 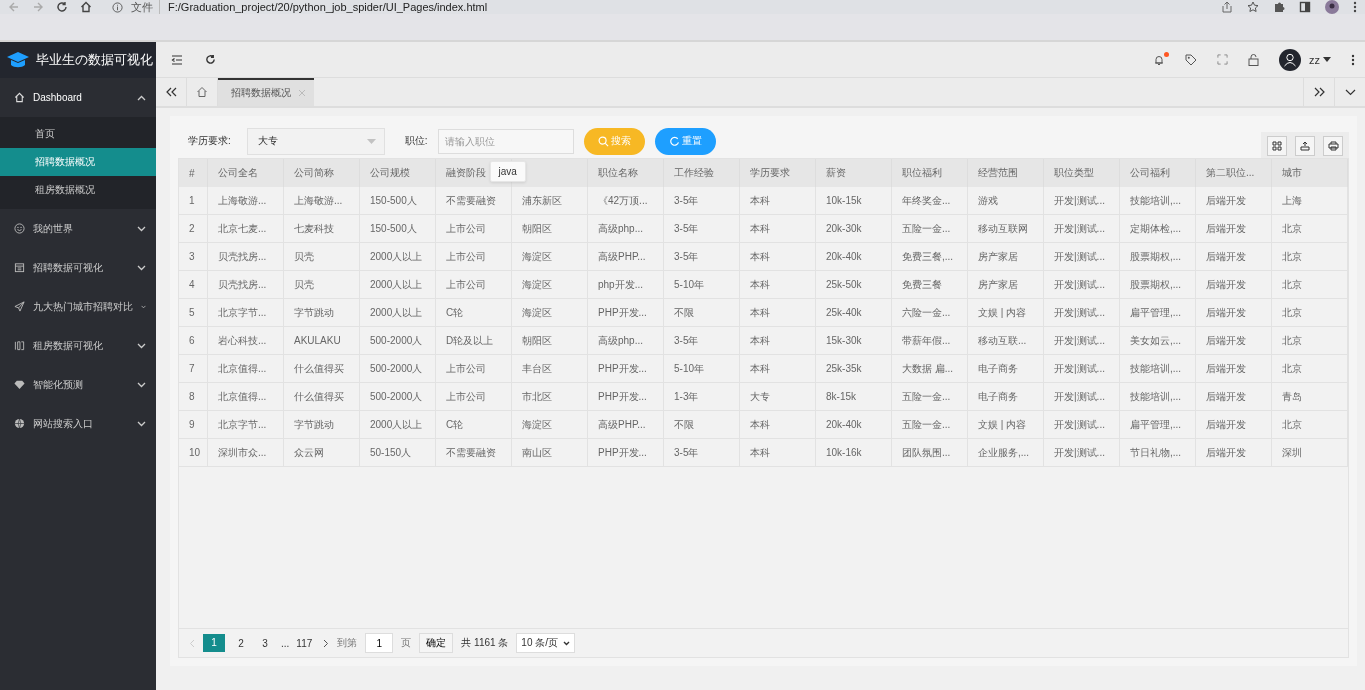 I want to click on menu-indent-icon, so click(x=177, y=59).